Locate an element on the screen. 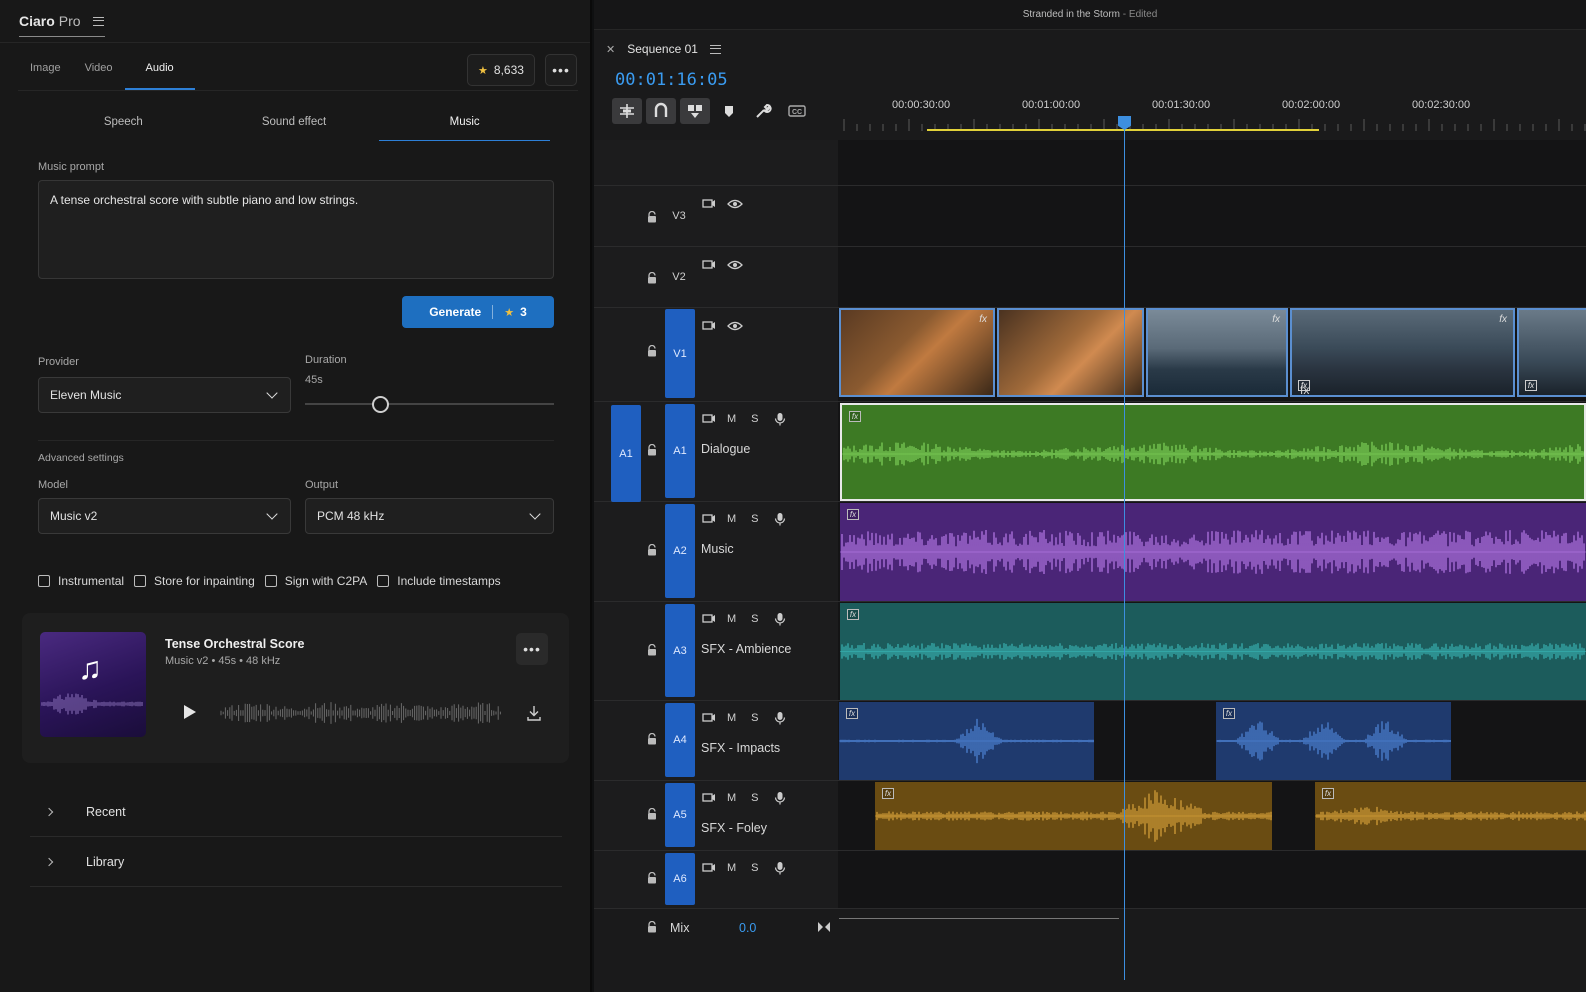  source-patch-a1: A1 is located at coordinates (626, 453).